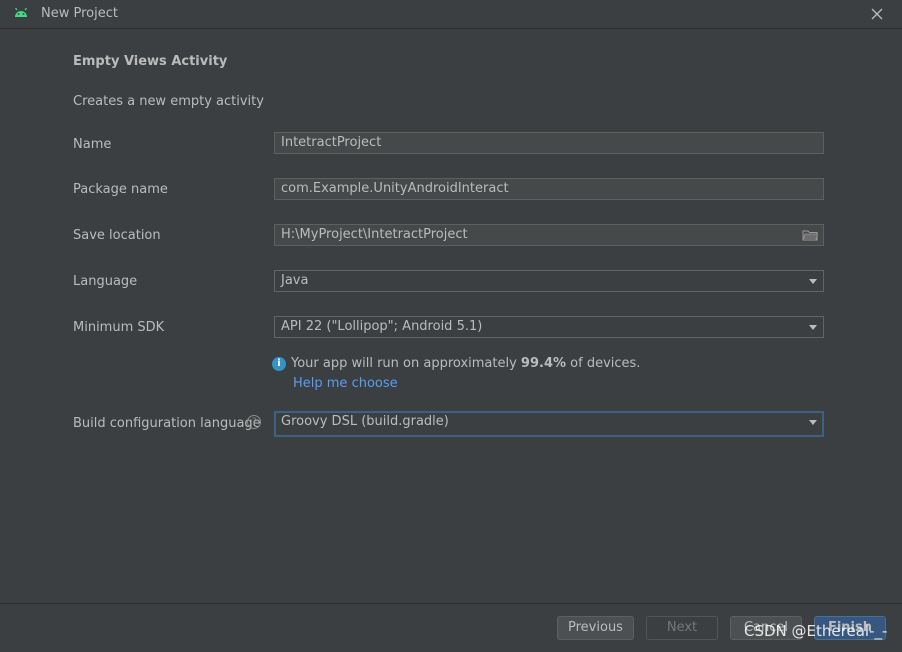 The height and width of the screenshot is (652, 902). Describe the element at coordinates (365, 421) in the screenshot. I see `build-config-value: Groovy DSL (build.gradle)` at that location.